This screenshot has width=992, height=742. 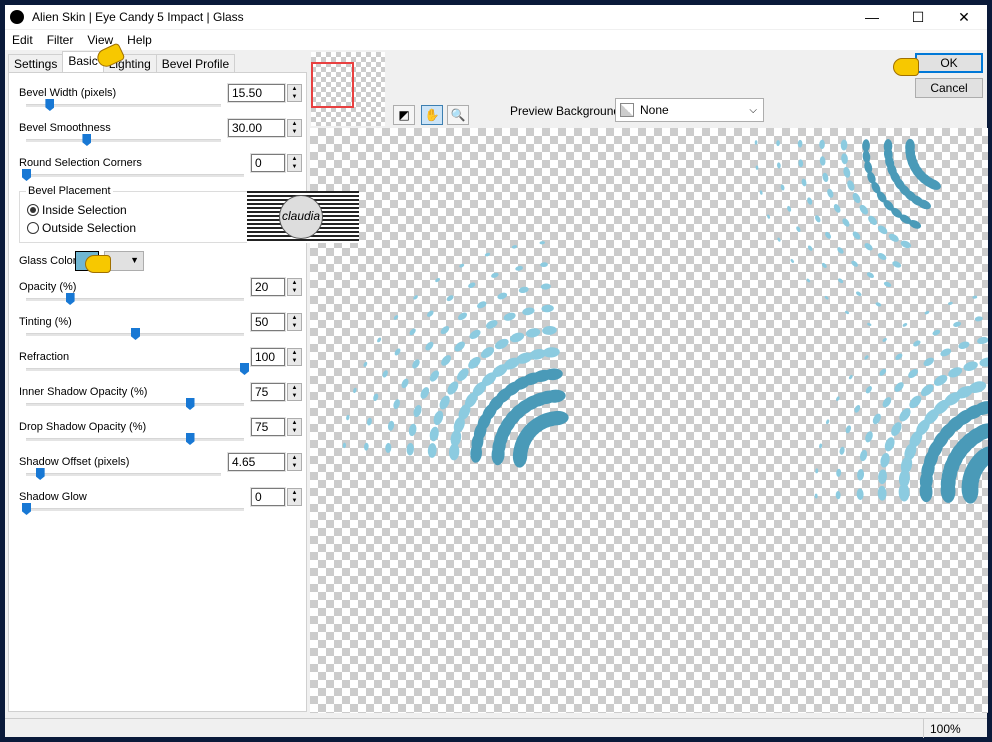 What do you see at coordinates (268, 357) in the screenshot?
I see `refraction-input: 100` at bounding box center [268, 357].